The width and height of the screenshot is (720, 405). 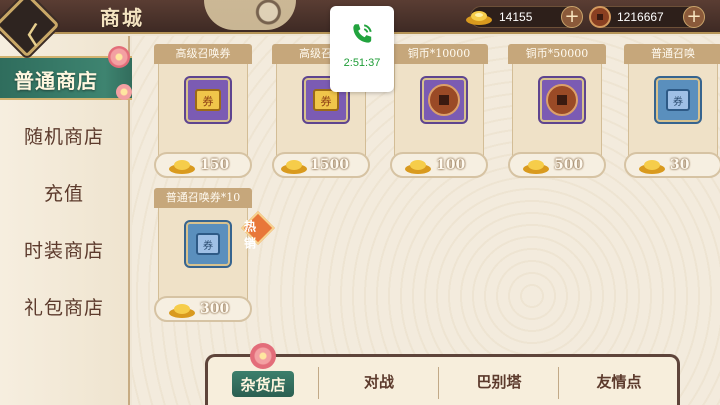 I want to click on tab-battle: 对战, so click(x=379, y=381).